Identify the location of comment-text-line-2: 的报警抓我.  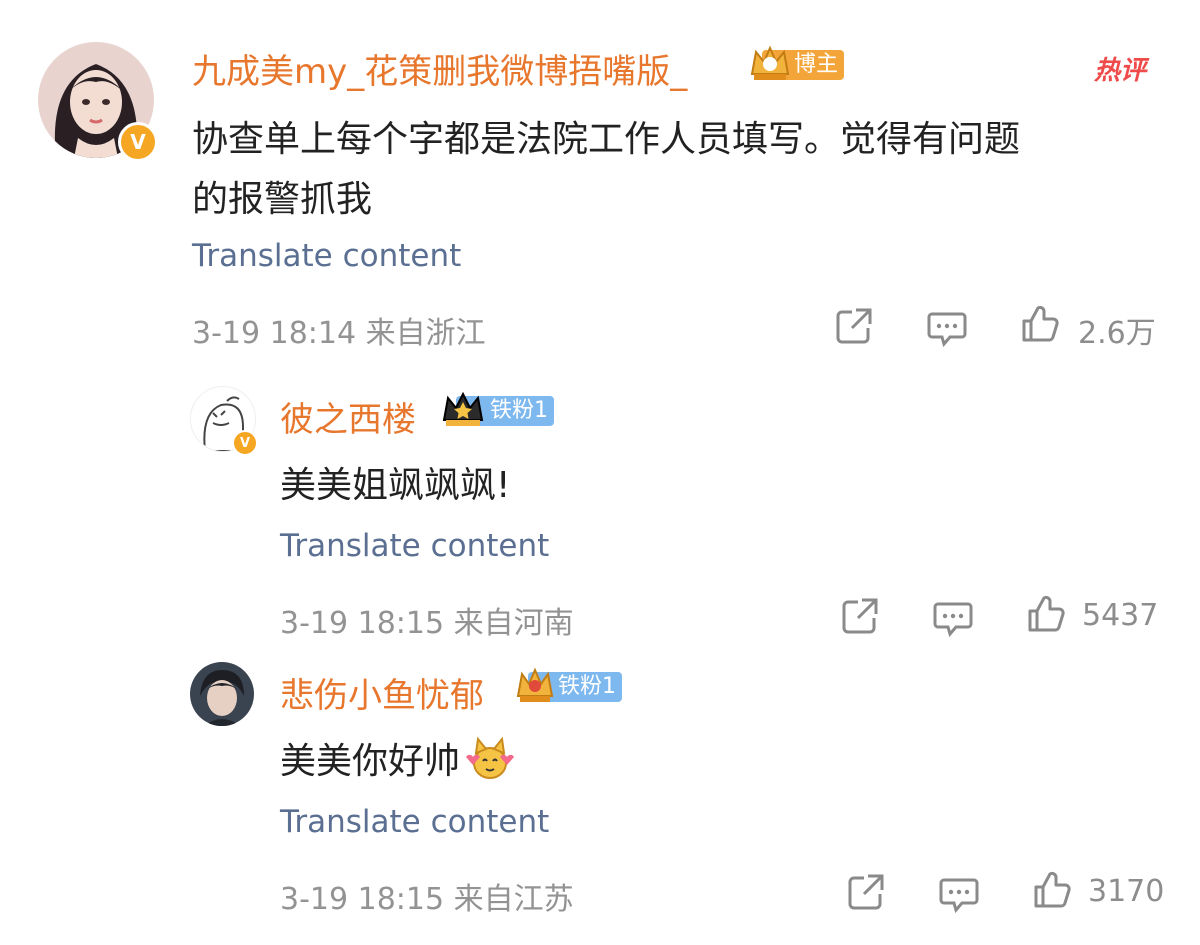
(282, 199).